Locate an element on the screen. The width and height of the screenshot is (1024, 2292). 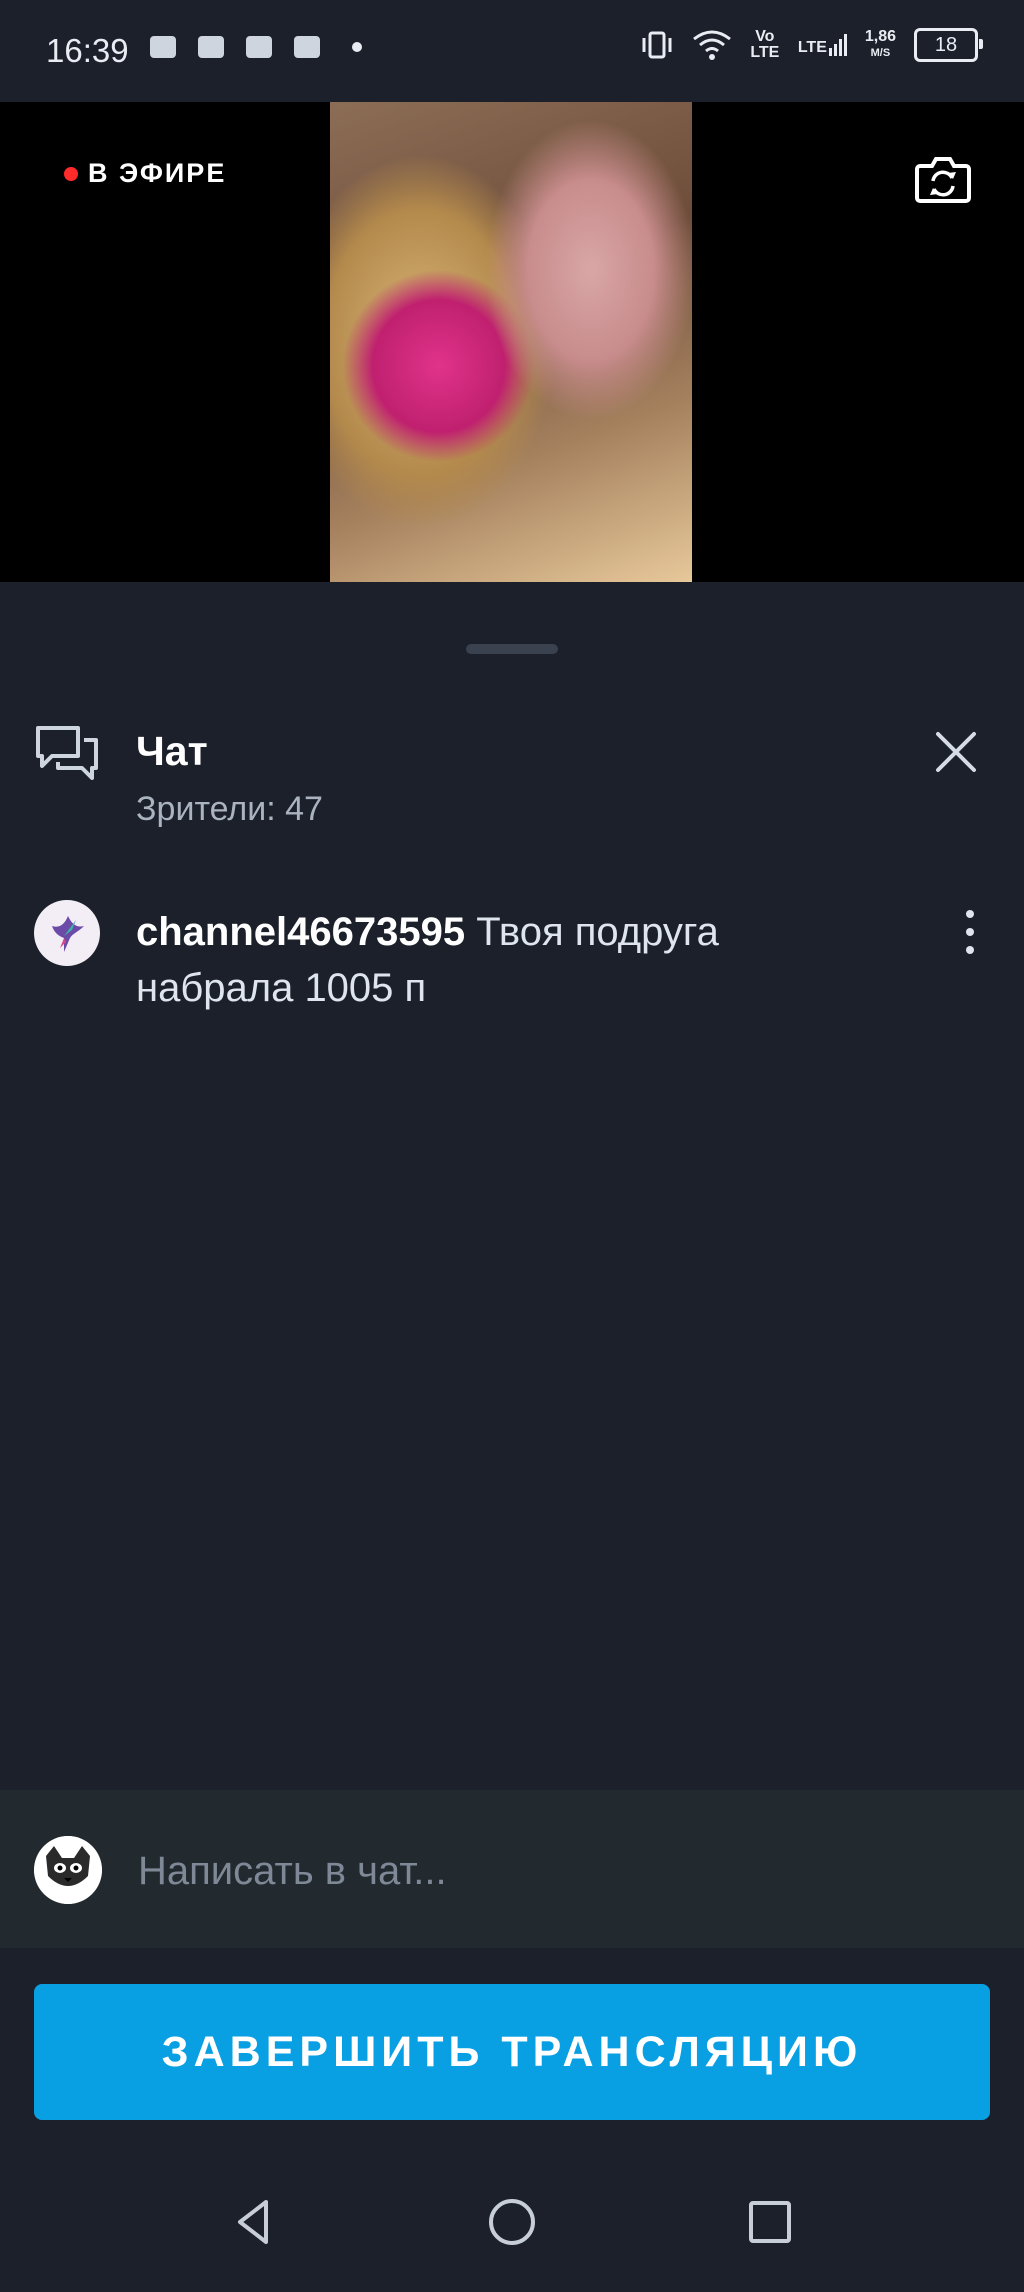
system-navigation-bar is located at coordinates (512, 2221).